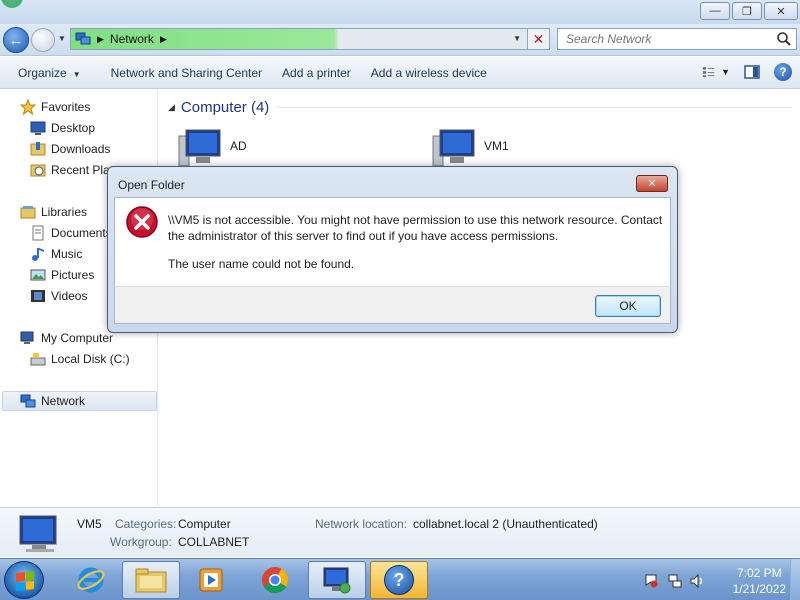 This screenshot has height=600, width=800. What do you see at coordinates (316, 73) in the screenshot?
I see `add-printer-button: Add a printer` at bounding box center [316, 73].